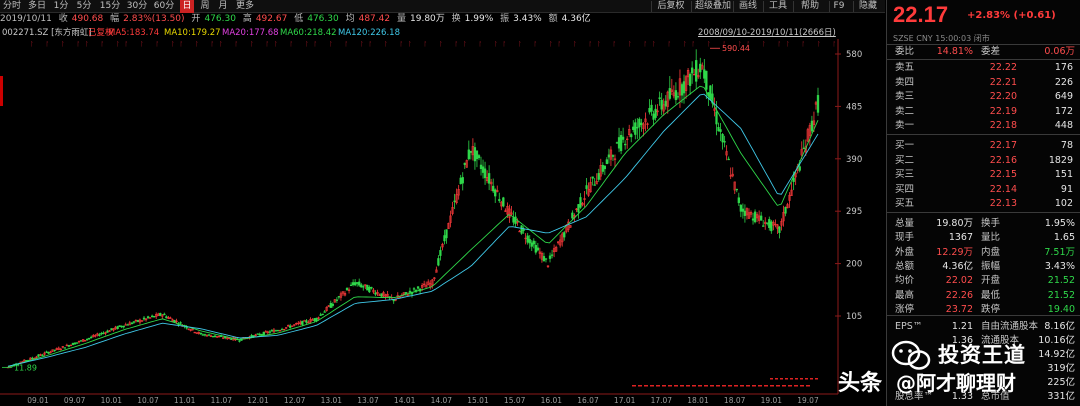 The image size is (1080, 406). What do you see at coordinates (671, 6) in the screenshot?
I see `toolbar-item-0-button: 后复权` at bounding box center [671, 6].